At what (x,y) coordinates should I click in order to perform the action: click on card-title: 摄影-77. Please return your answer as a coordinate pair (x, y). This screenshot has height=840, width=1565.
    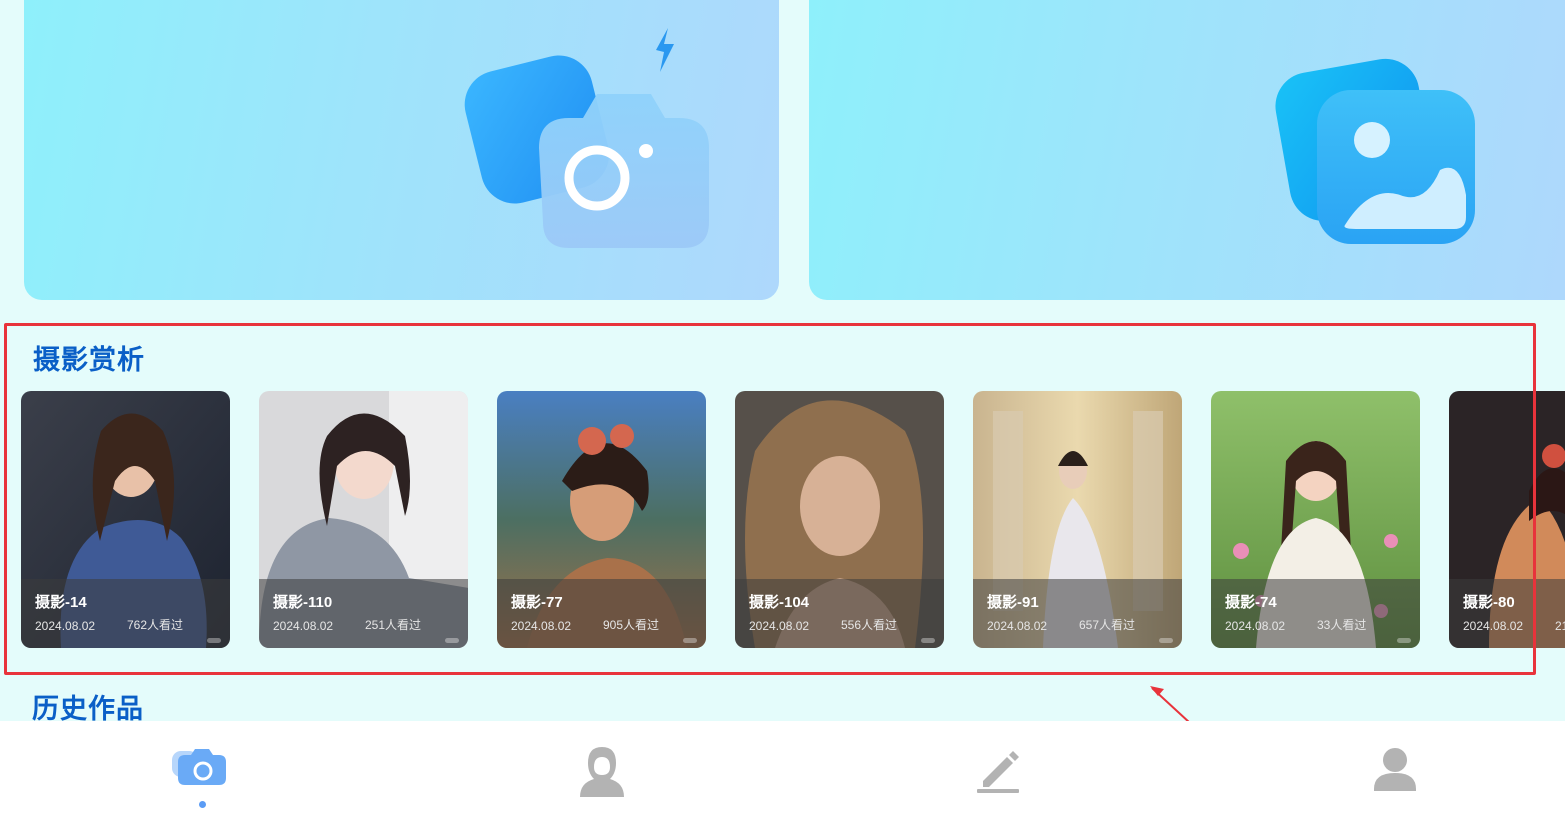
    Looking at the image, I should click on (537, 602).